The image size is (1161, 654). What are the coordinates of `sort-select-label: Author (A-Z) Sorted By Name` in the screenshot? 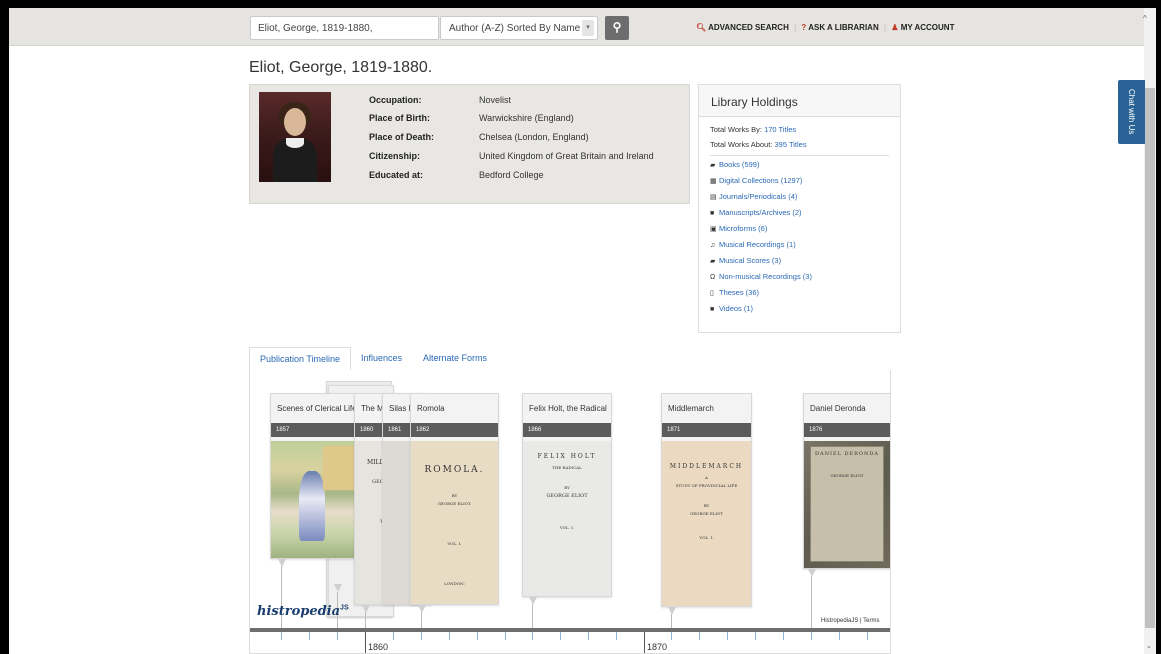 It's located at (515, 28).